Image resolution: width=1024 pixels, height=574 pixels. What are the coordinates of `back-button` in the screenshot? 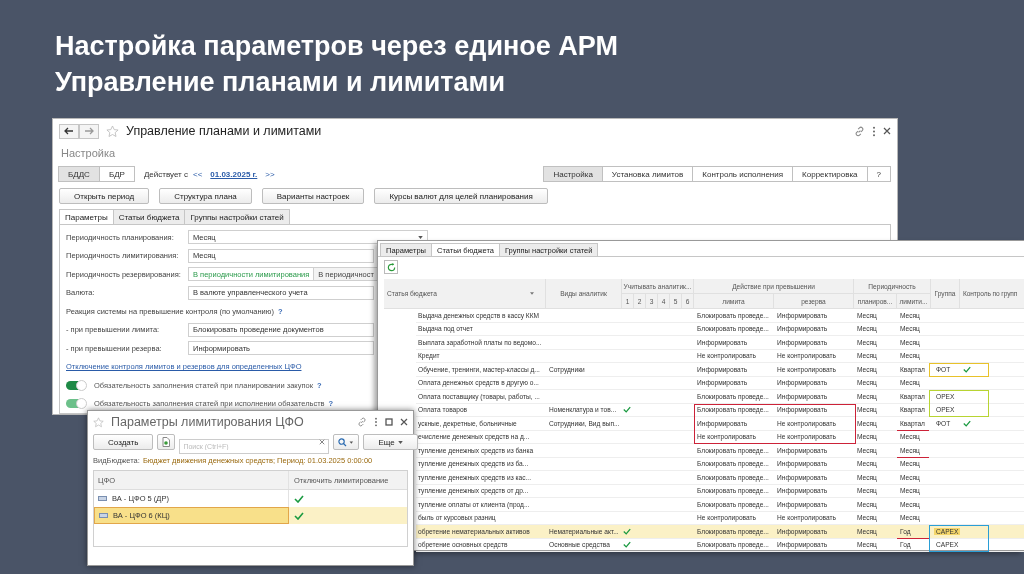 It's located at (69, 131).